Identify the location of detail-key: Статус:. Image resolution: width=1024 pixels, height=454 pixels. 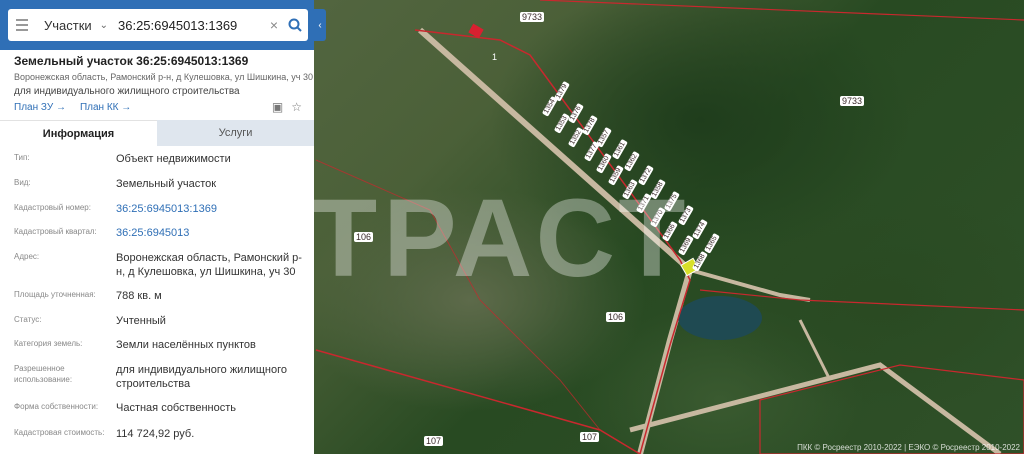
(28, 319).